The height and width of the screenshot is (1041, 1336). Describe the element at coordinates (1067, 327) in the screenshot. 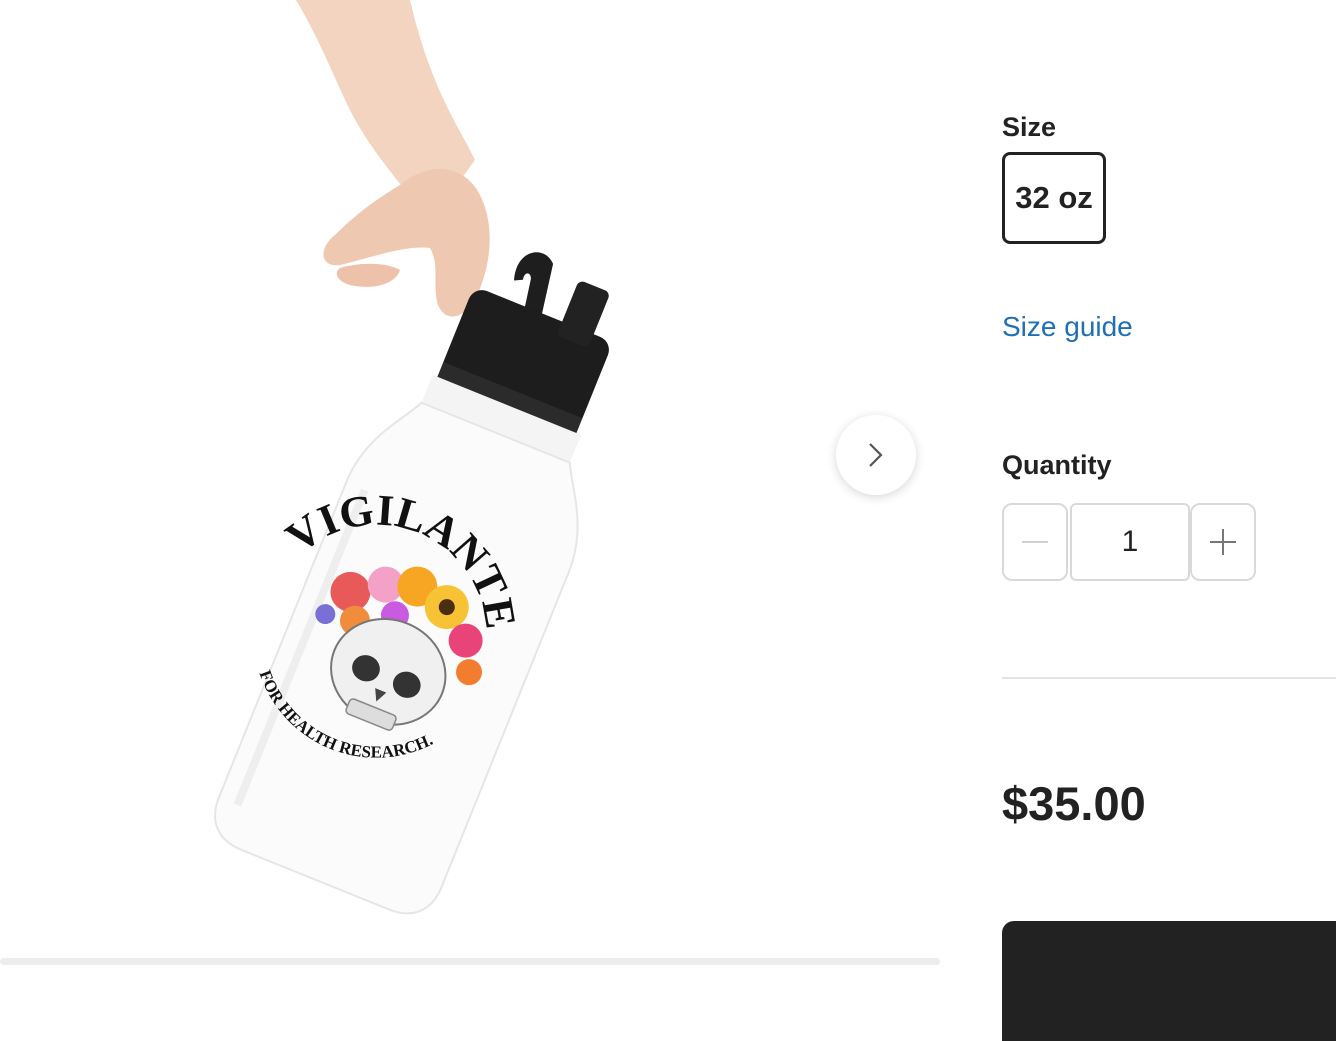

I see `size-guide-link: Size guide` at that location.